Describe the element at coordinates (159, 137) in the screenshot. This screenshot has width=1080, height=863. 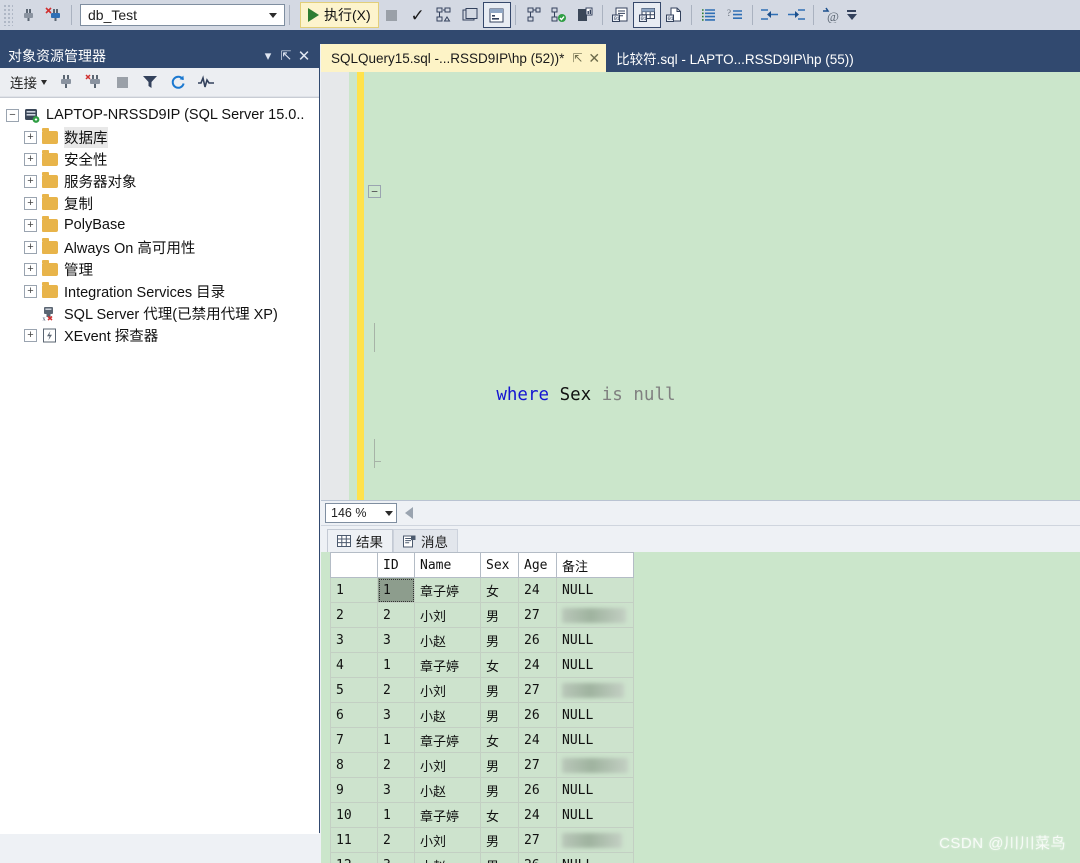
I see `sidebar-item-databases: + 数据库` at that location.